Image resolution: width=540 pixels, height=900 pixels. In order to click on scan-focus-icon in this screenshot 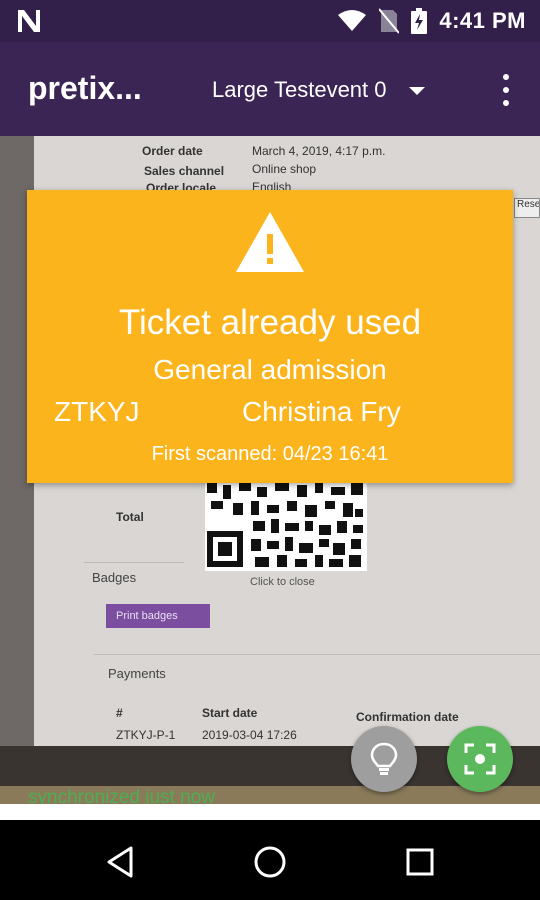, I will do `click(480, 759)`.